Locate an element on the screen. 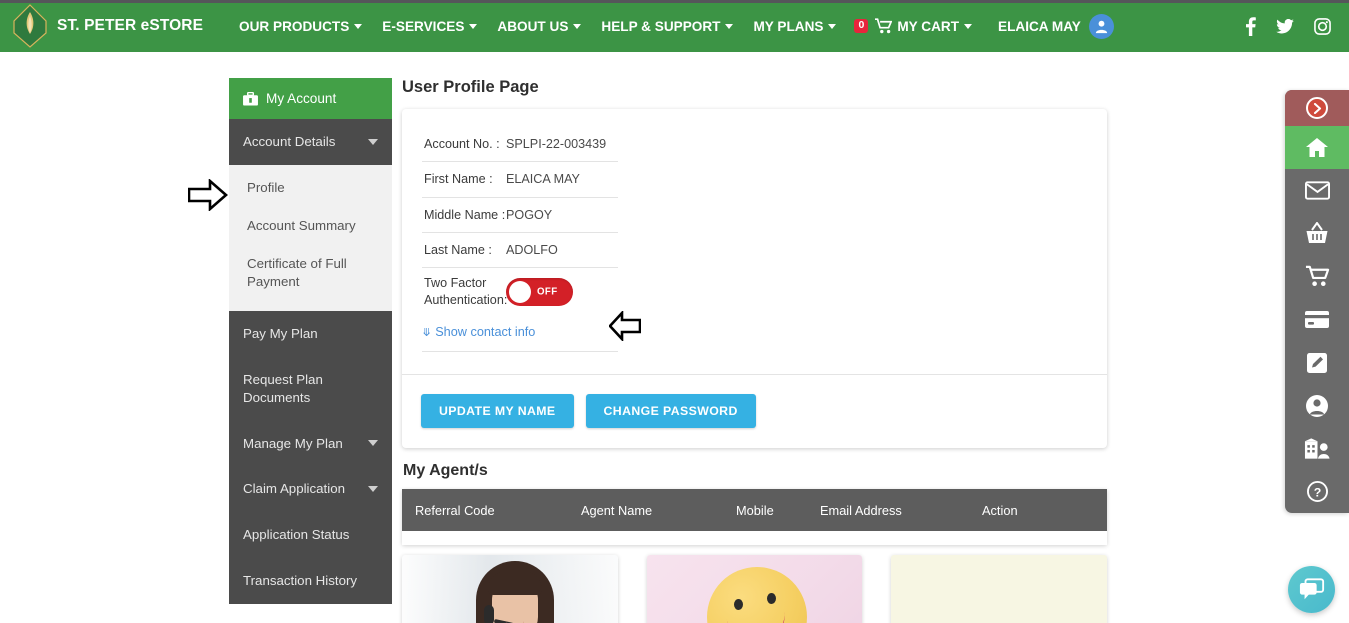 Image resolution: width=1349 pixels, height=623 pixels. middle-name-label: Middle Name : is located at coordinates (465, 214).